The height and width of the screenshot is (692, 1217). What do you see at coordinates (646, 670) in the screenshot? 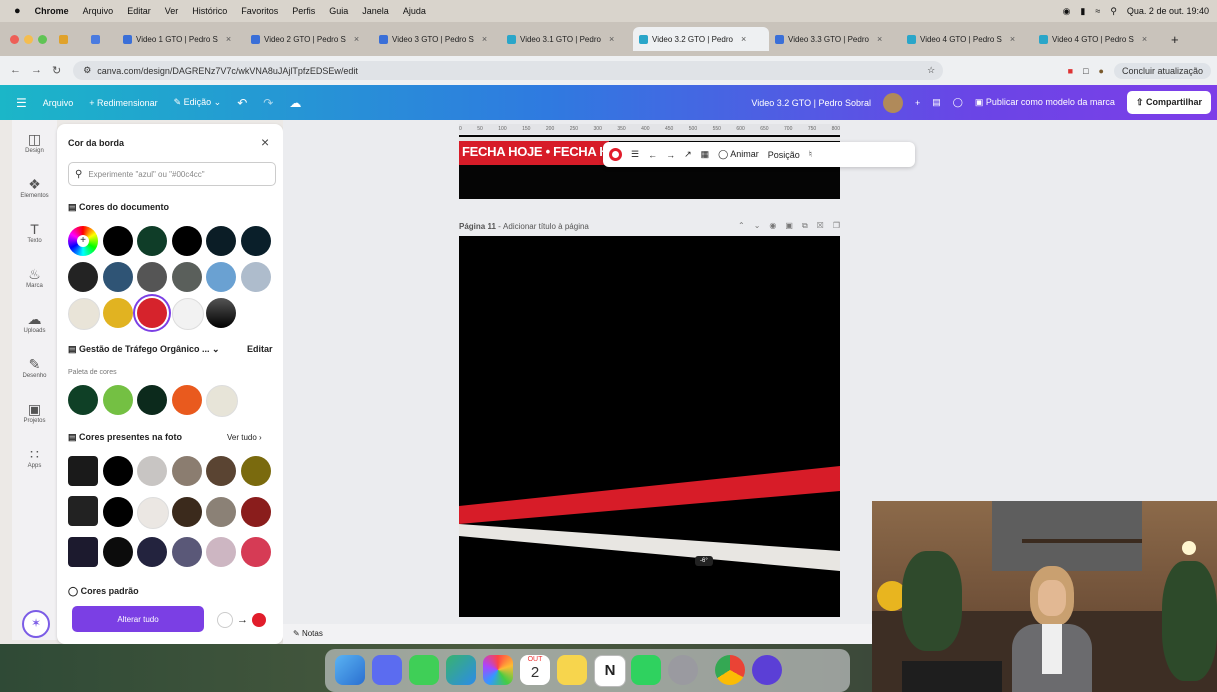
I see `whatsapp-icon` at bounding box center [646, 670].